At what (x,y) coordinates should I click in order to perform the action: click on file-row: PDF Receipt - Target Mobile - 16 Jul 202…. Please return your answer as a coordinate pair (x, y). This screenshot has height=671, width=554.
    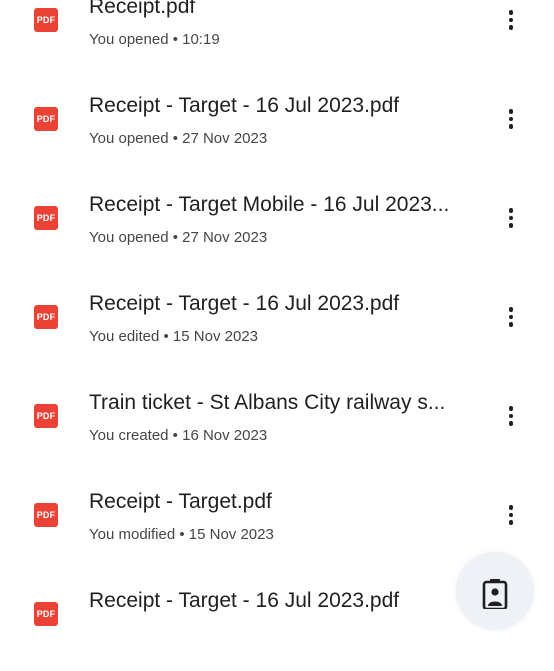
    Looking at the image, I should click on (277, 225).